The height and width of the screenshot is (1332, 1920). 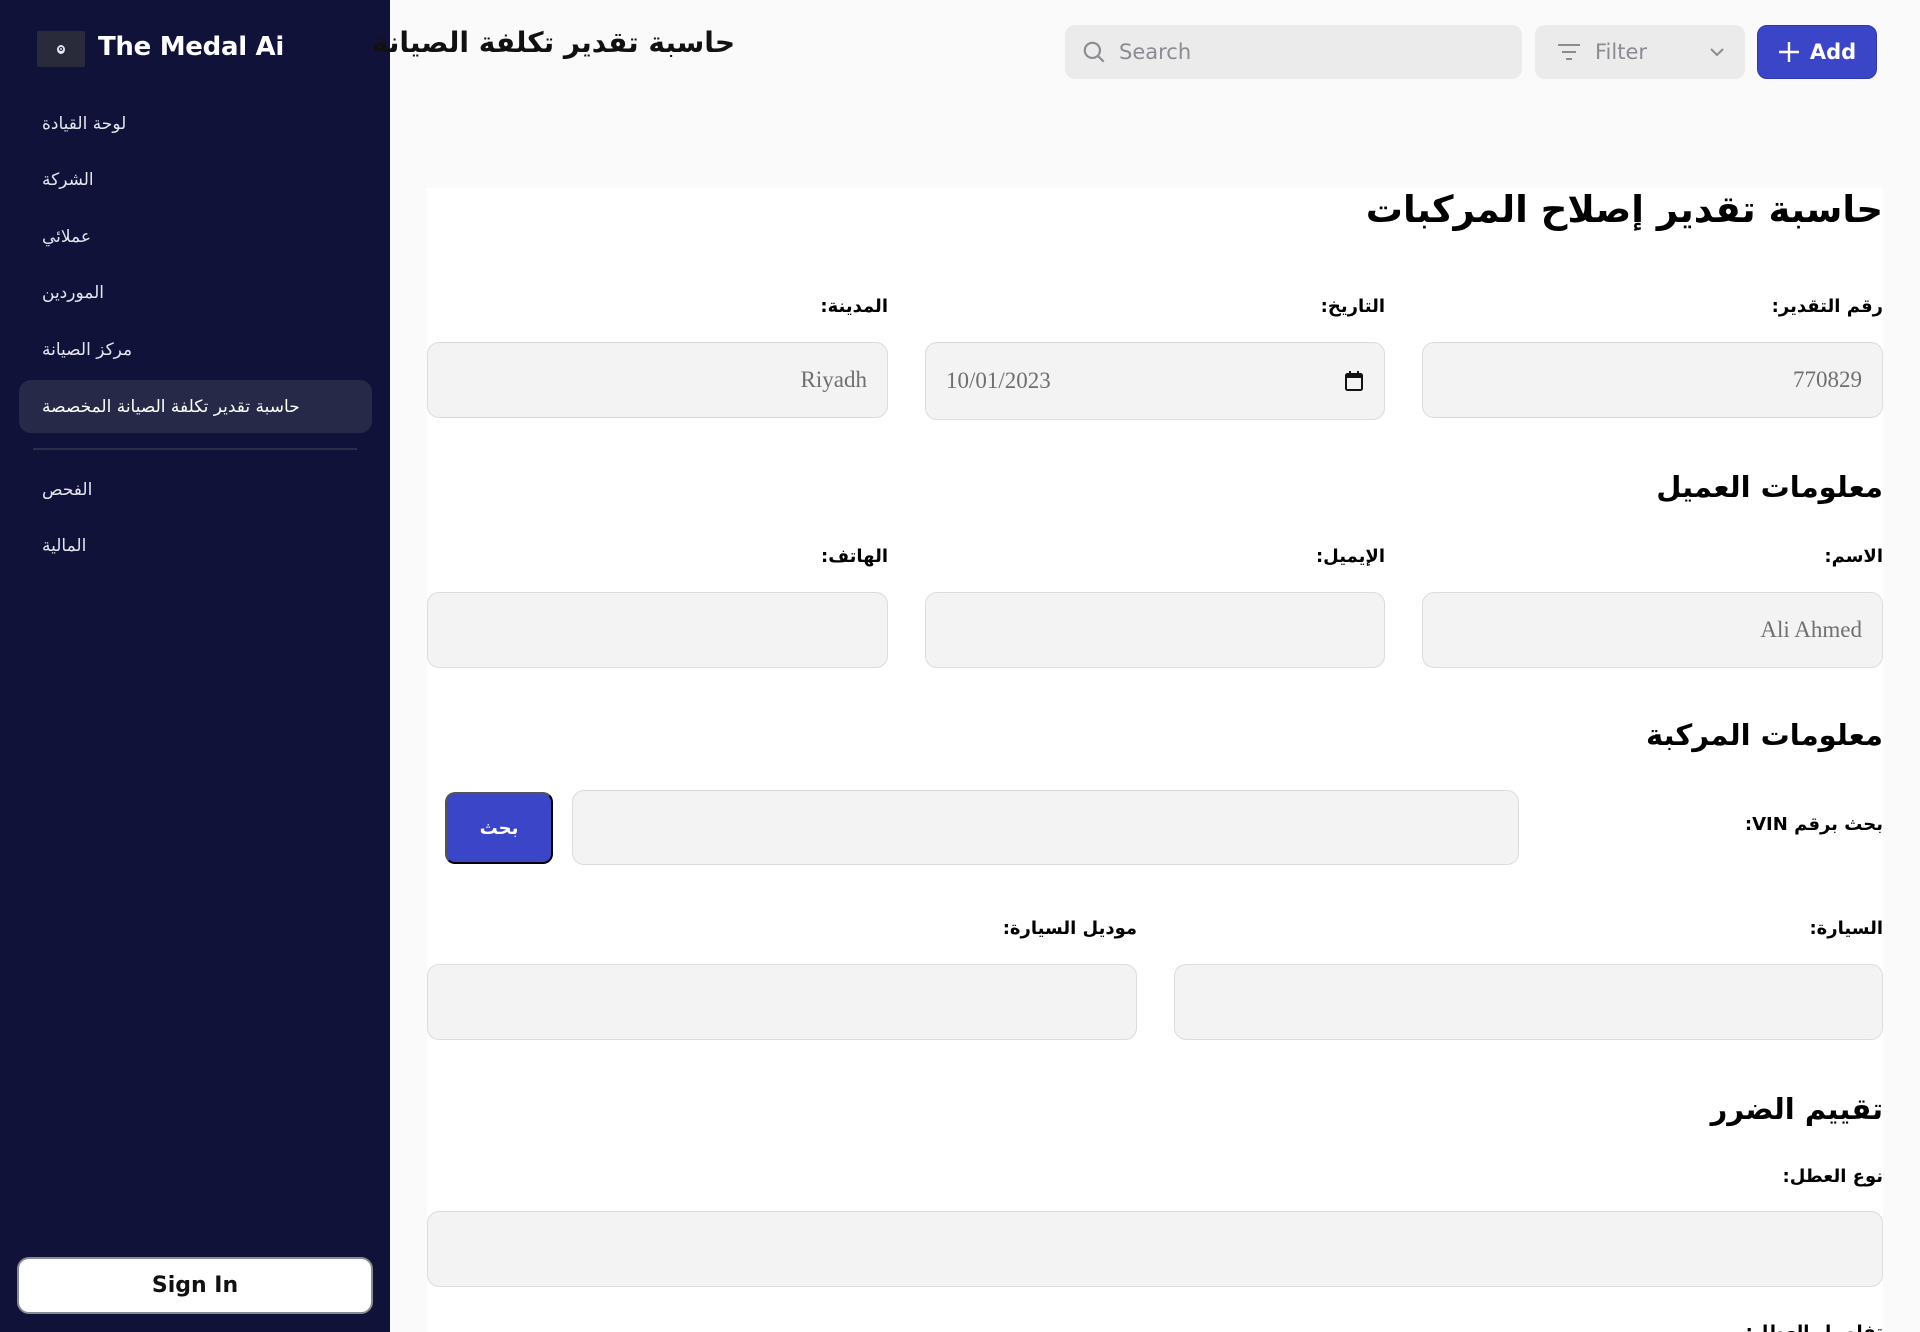 What do you see at coordinates (1069, 928) in the screenshot?
I see `car-model-label: موديل السيارة:` at bounding box center [1069, 928].